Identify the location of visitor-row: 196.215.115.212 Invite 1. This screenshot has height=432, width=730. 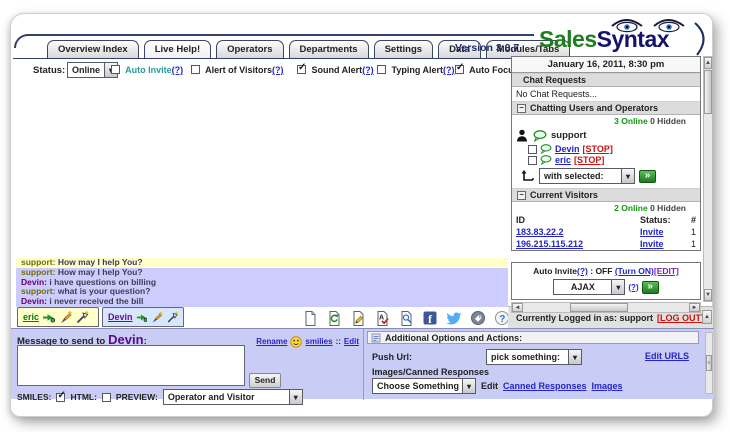
(606, 244).